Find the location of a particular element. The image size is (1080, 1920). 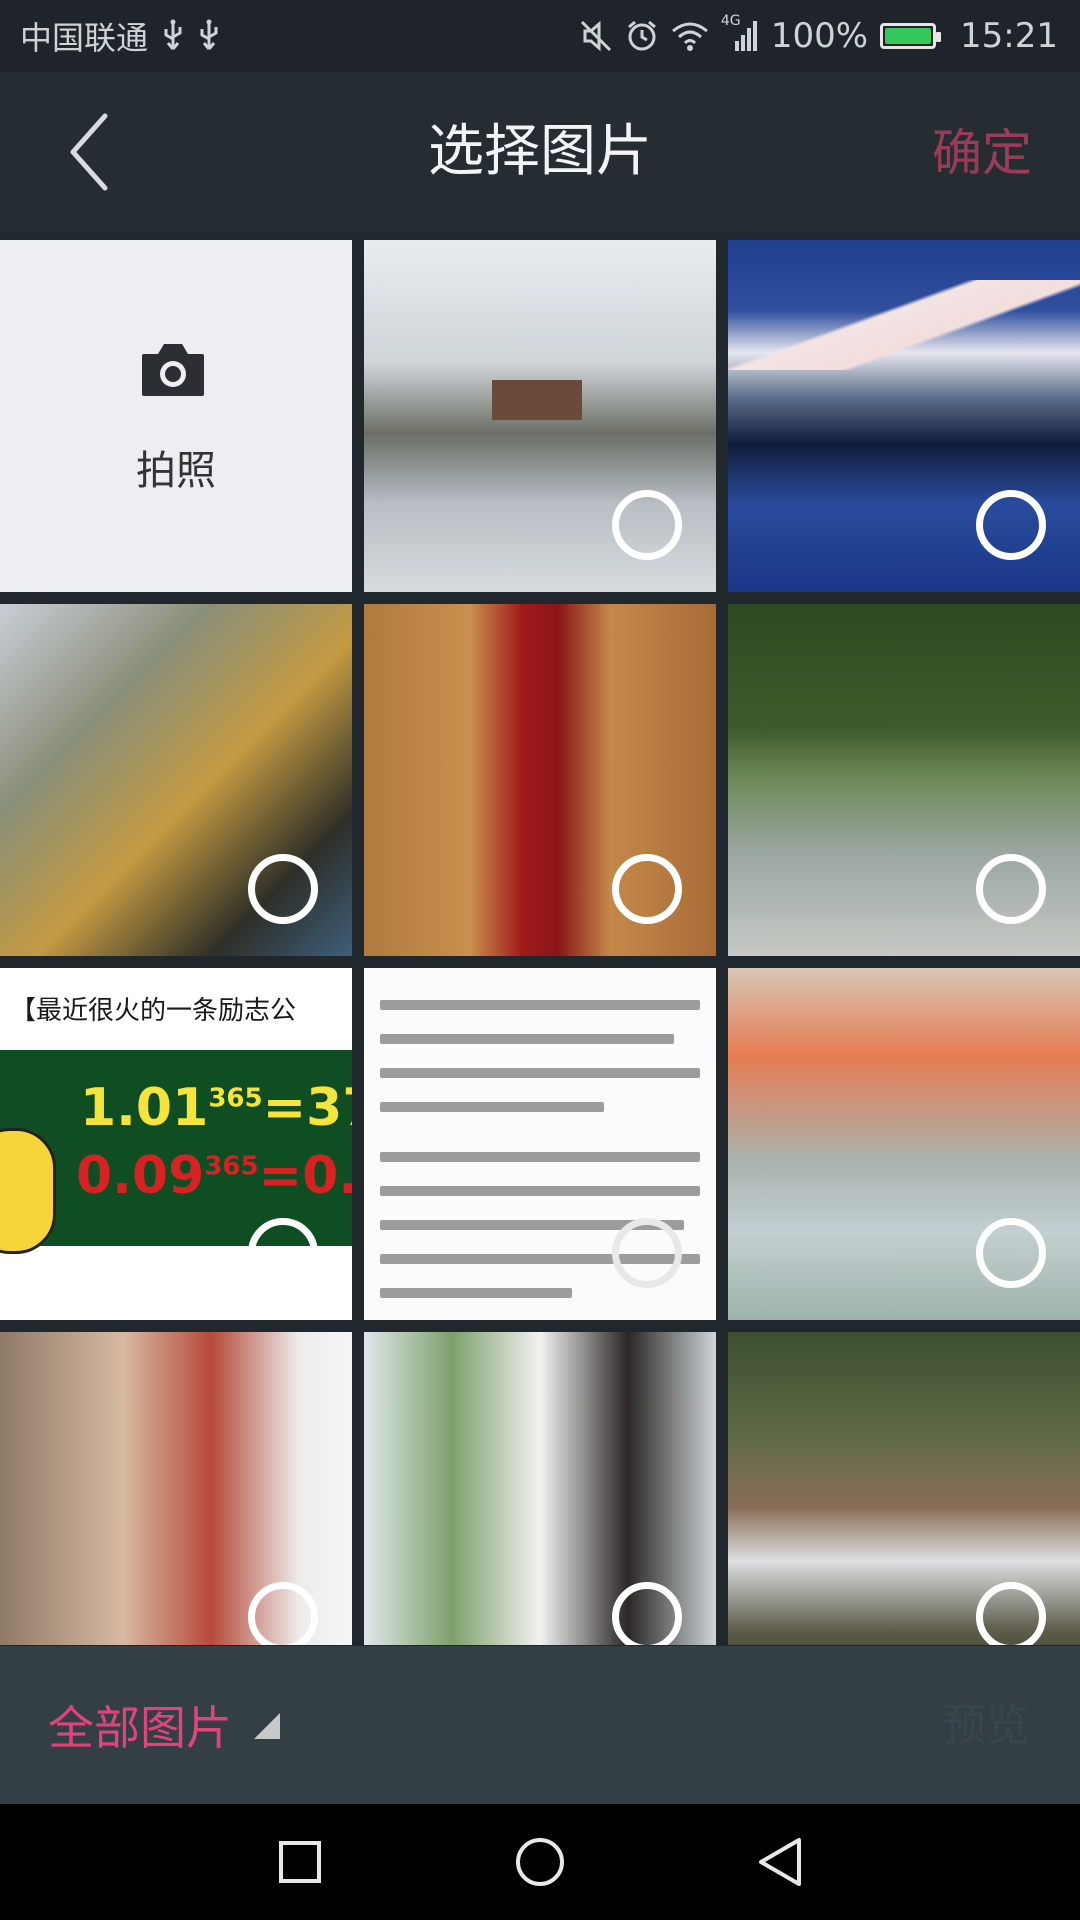

formula-line-2-result: =0.0 is located at coordinates (305, 1176).